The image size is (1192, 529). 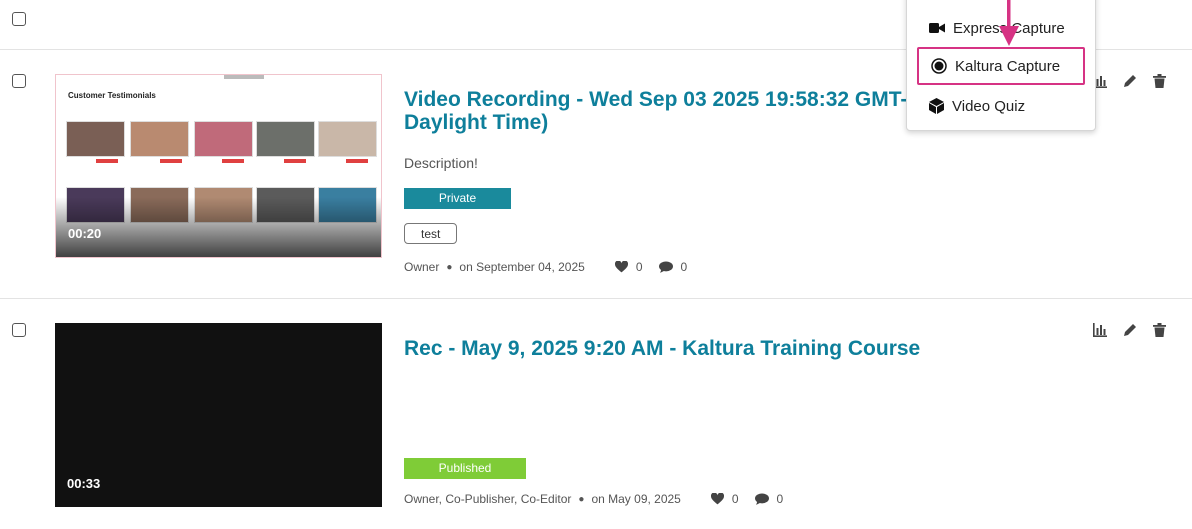 What do you see at coordinates (522, 267) in the screenshot?
I see `date-label: on September 04, 2025` at bounding box center [522, 267].